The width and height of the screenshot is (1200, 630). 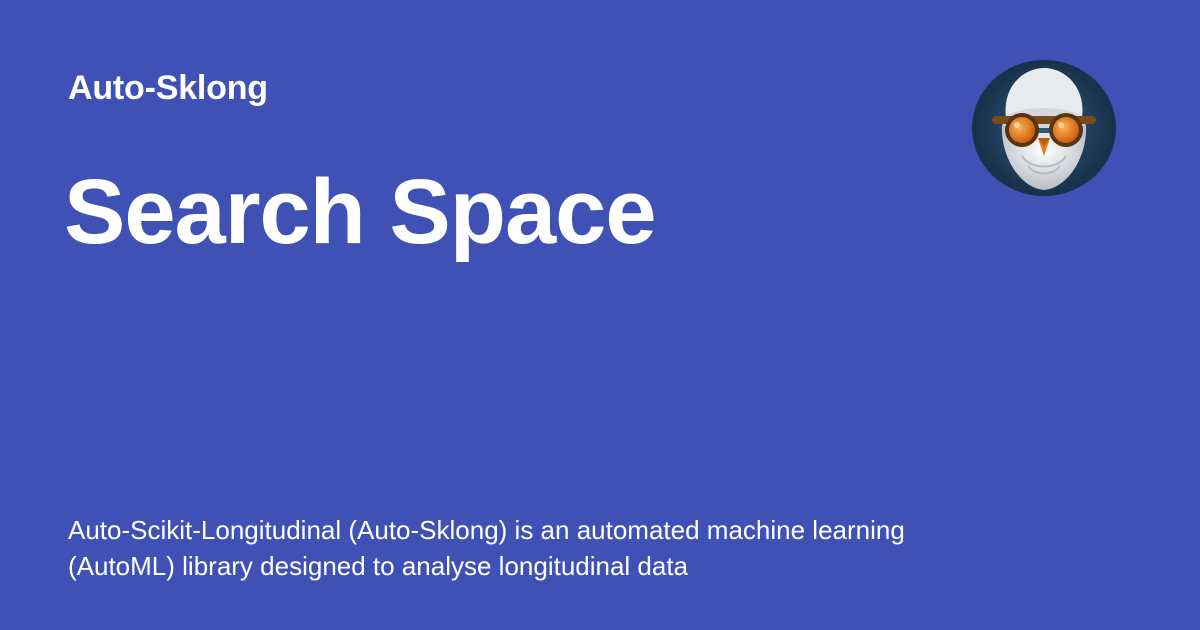 I want to click on site-name: Auto-Sklong, so click(x=168, y=88).